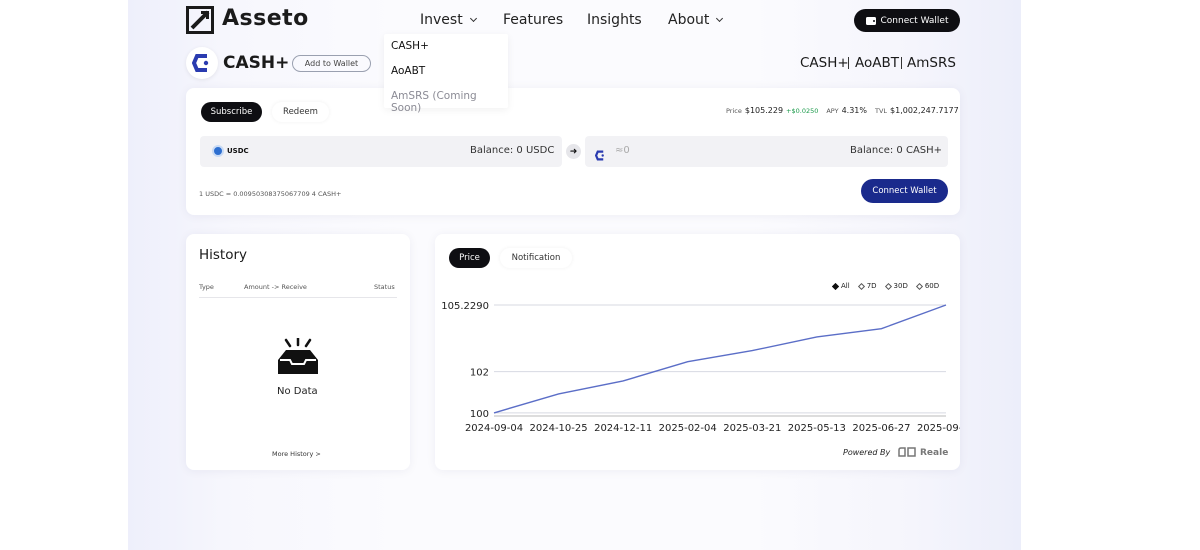 The width and height of the screenshot is (1200, 550). I want to click on usdc-icon, so click(218, 151).